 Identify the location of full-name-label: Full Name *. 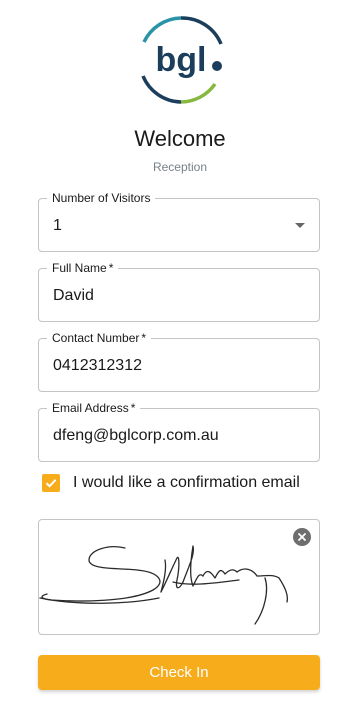
(83, 268).